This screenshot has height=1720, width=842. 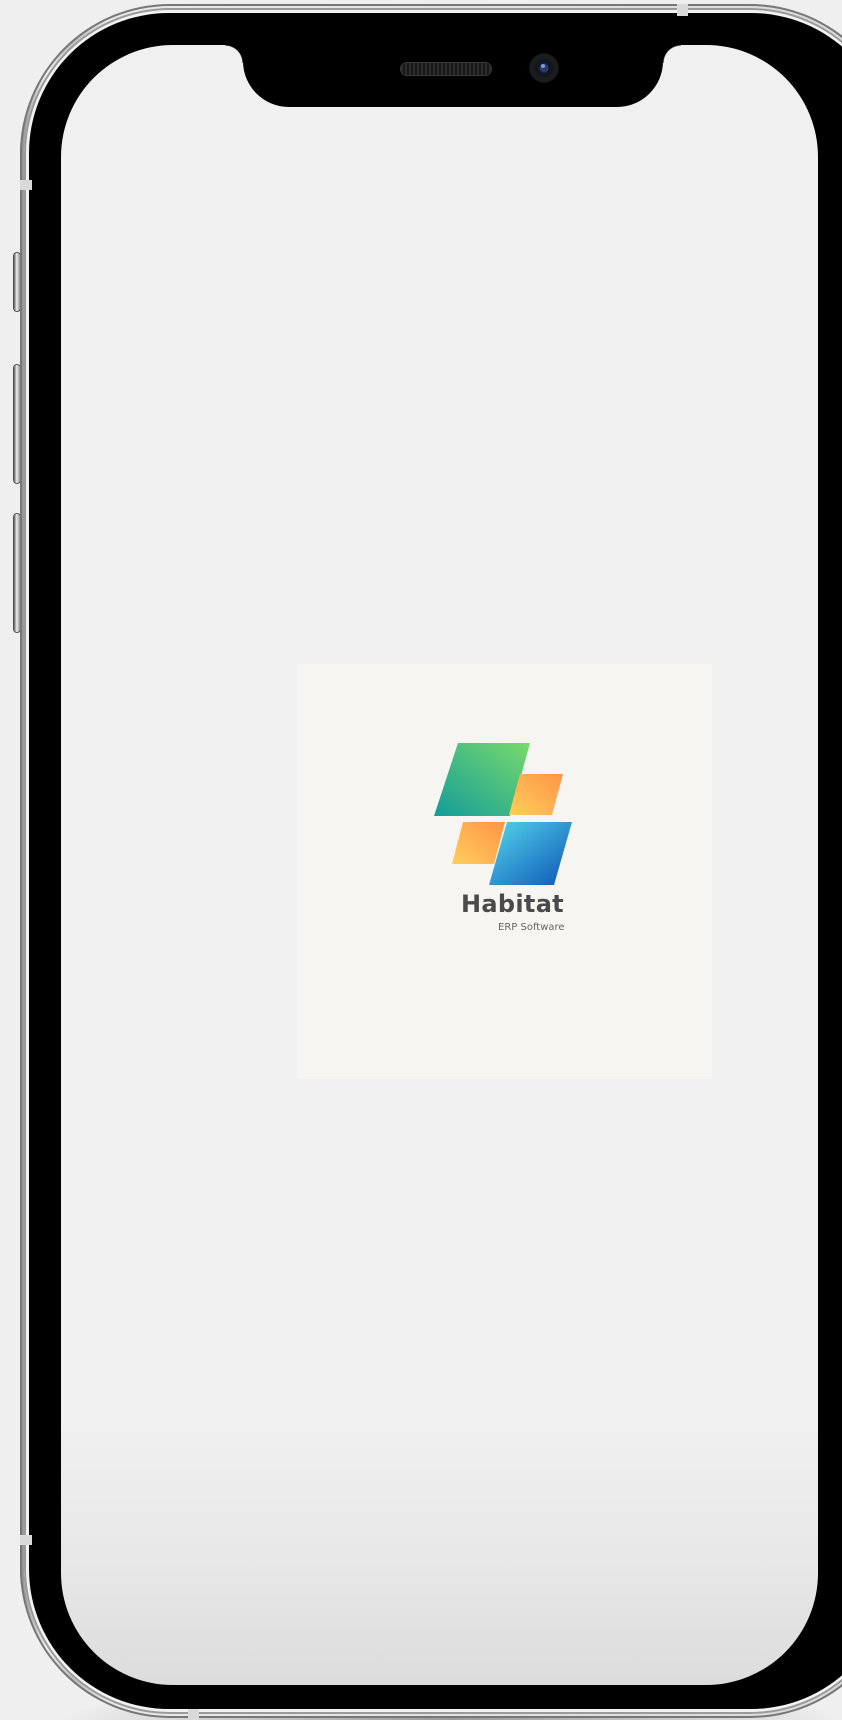 I want to click on front-camera-icon, so click(x=544, y=68).